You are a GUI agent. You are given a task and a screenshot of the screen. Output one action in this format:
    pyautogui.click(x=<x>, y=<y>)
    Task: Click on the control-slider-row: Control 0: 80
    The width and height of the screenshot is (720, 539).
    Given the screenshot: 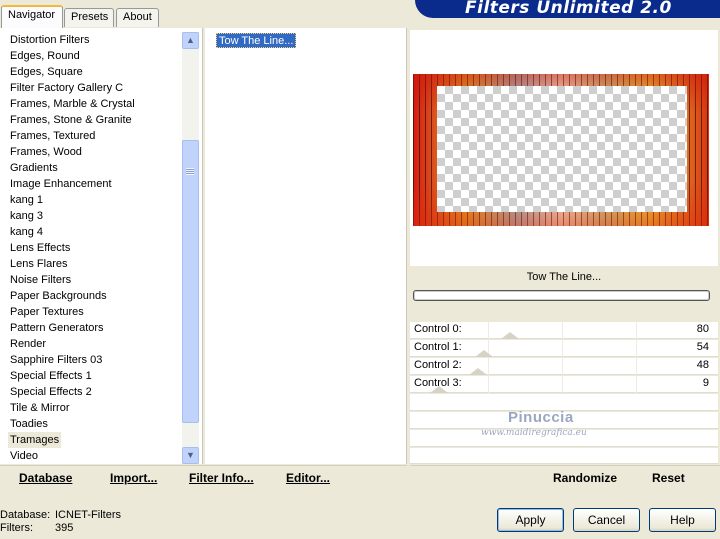 What is the action you would take?
    pyautogui.click(x=564, y=330)
    